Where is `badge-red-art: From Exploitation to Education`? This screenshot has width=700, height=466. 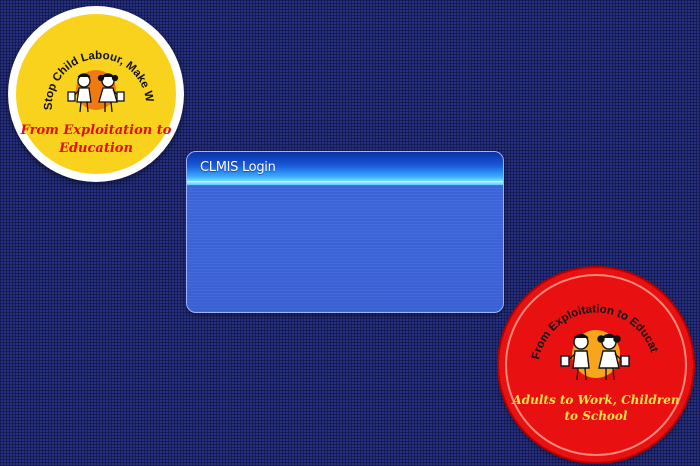 badge-red-art: From Exploitation to Education is located at coordinates (579, 324).